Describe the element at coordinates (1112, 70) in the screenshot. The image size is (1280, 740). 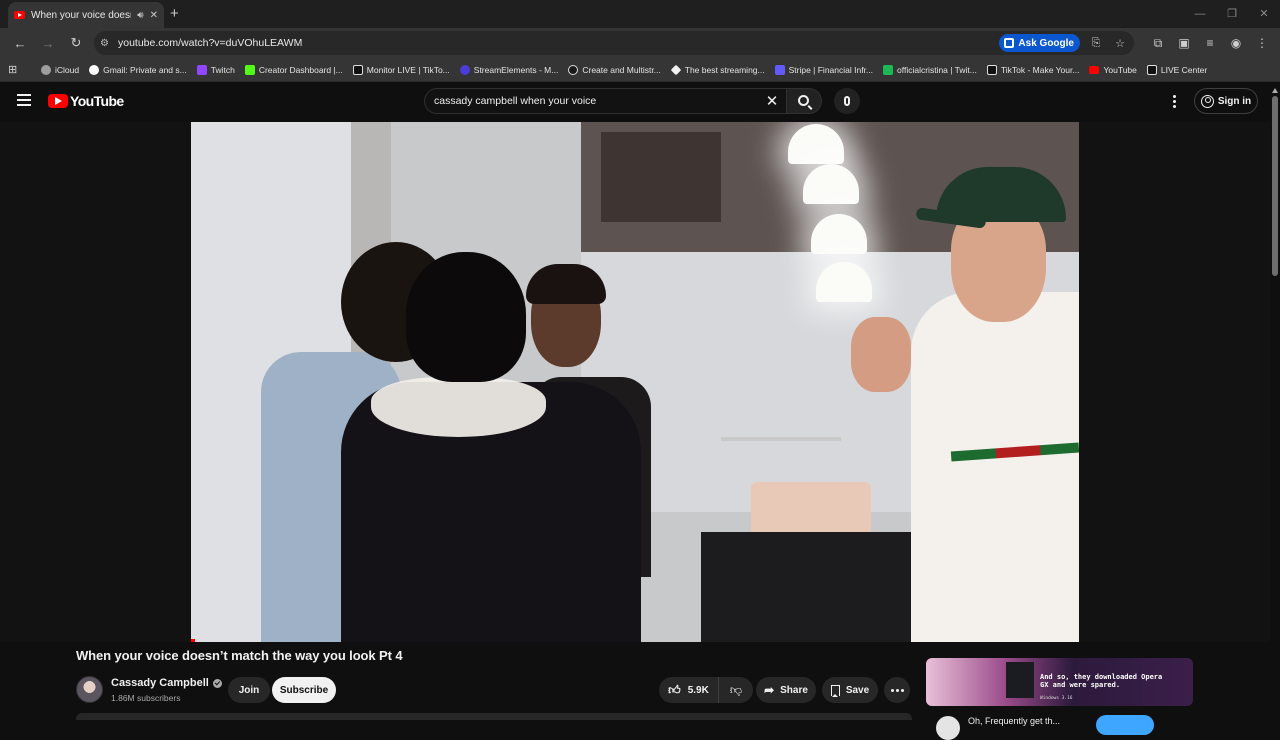
I see `bookmark-item: YouTube` at that location.